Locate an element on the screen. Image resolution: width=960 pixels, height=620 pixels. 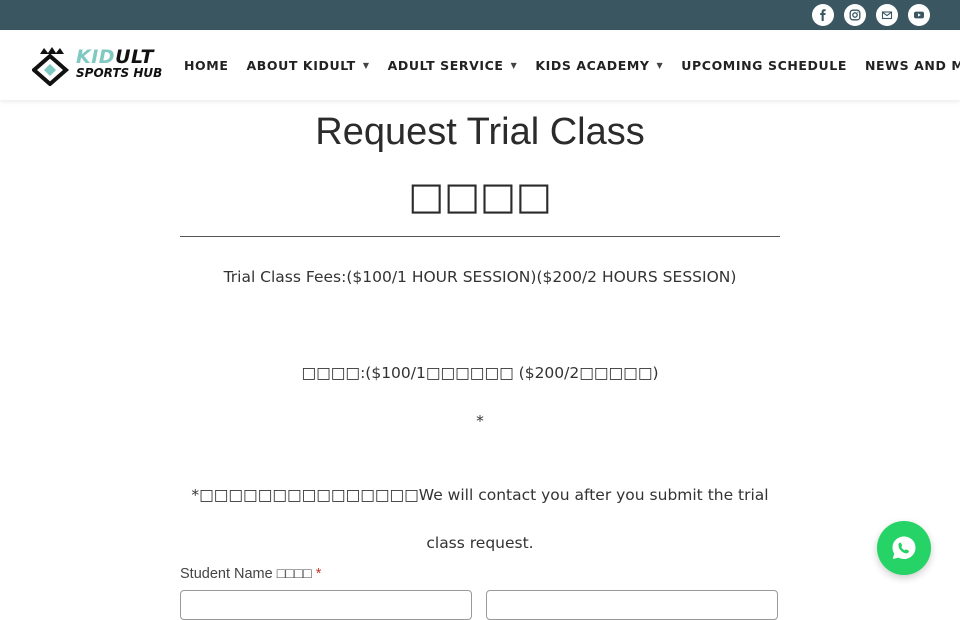
nav-item-kids-academy: KIDS ACADEMY ▼ is located at coordinates (599, 65).